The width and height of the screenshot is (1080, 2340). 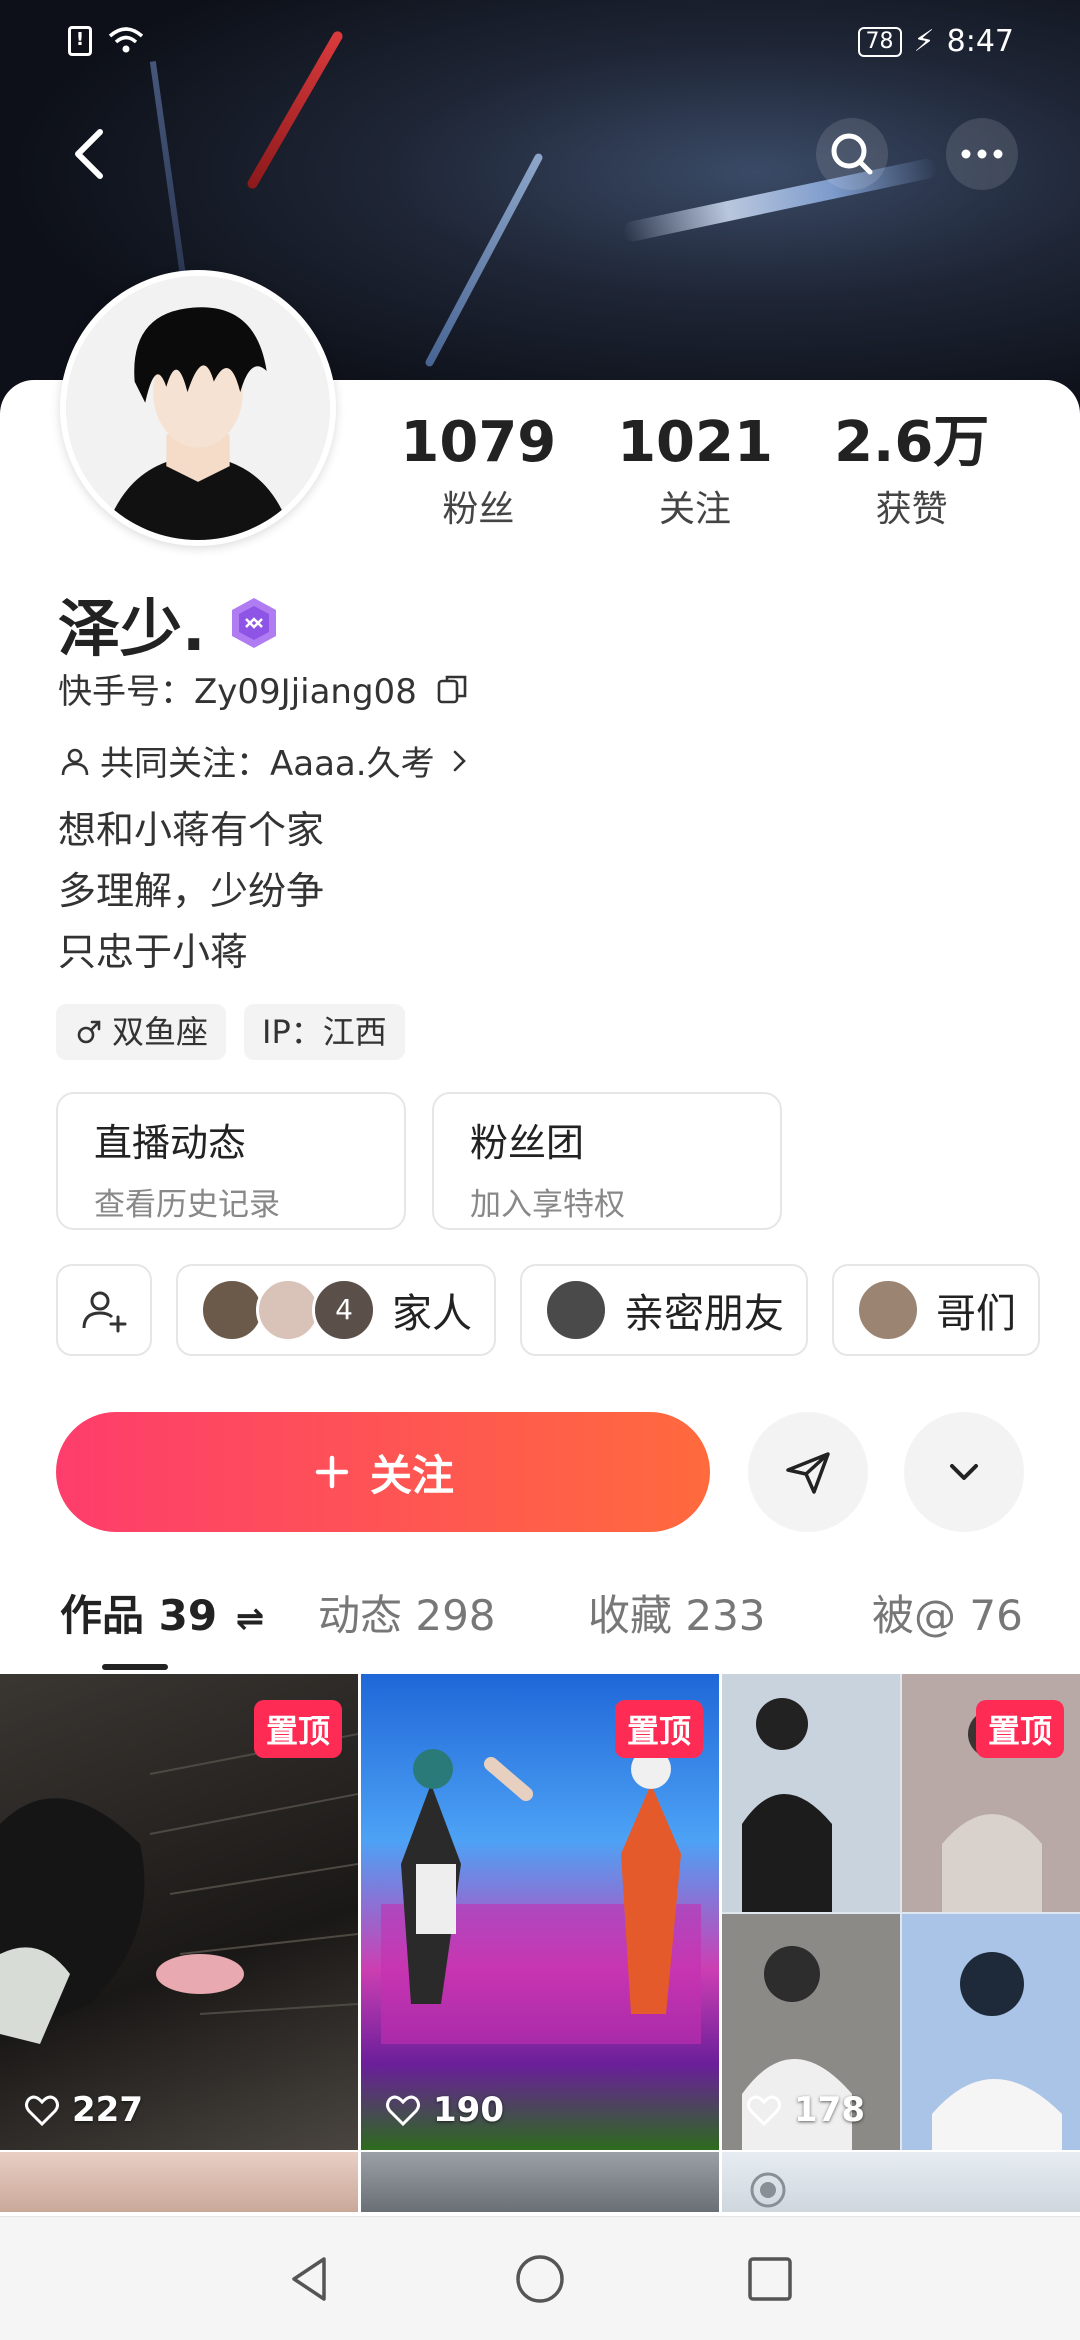 What do you see at coordinates (162, 1612) in the screenshot?
I see `tab-works: 作品 39 ⇌` at bounding box center [162, 1612].